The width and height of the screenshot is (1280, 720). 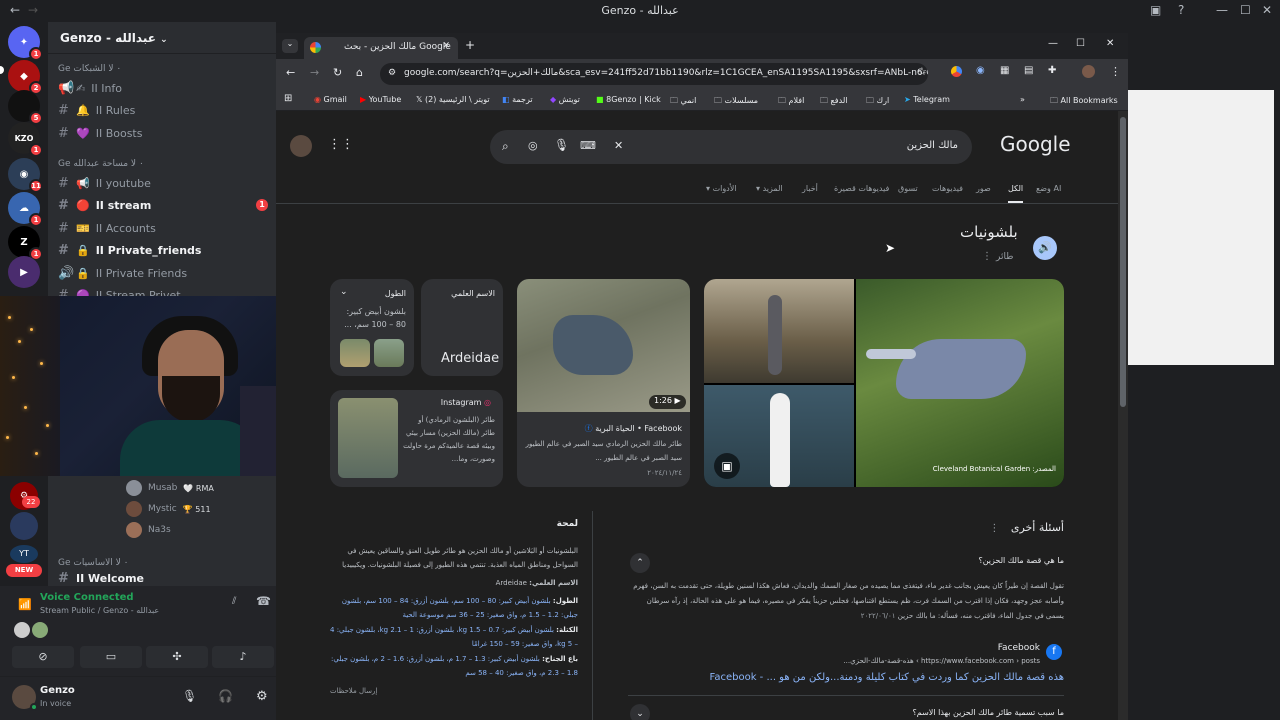 I want to click on account-avatar, so click(x=301, y=146).